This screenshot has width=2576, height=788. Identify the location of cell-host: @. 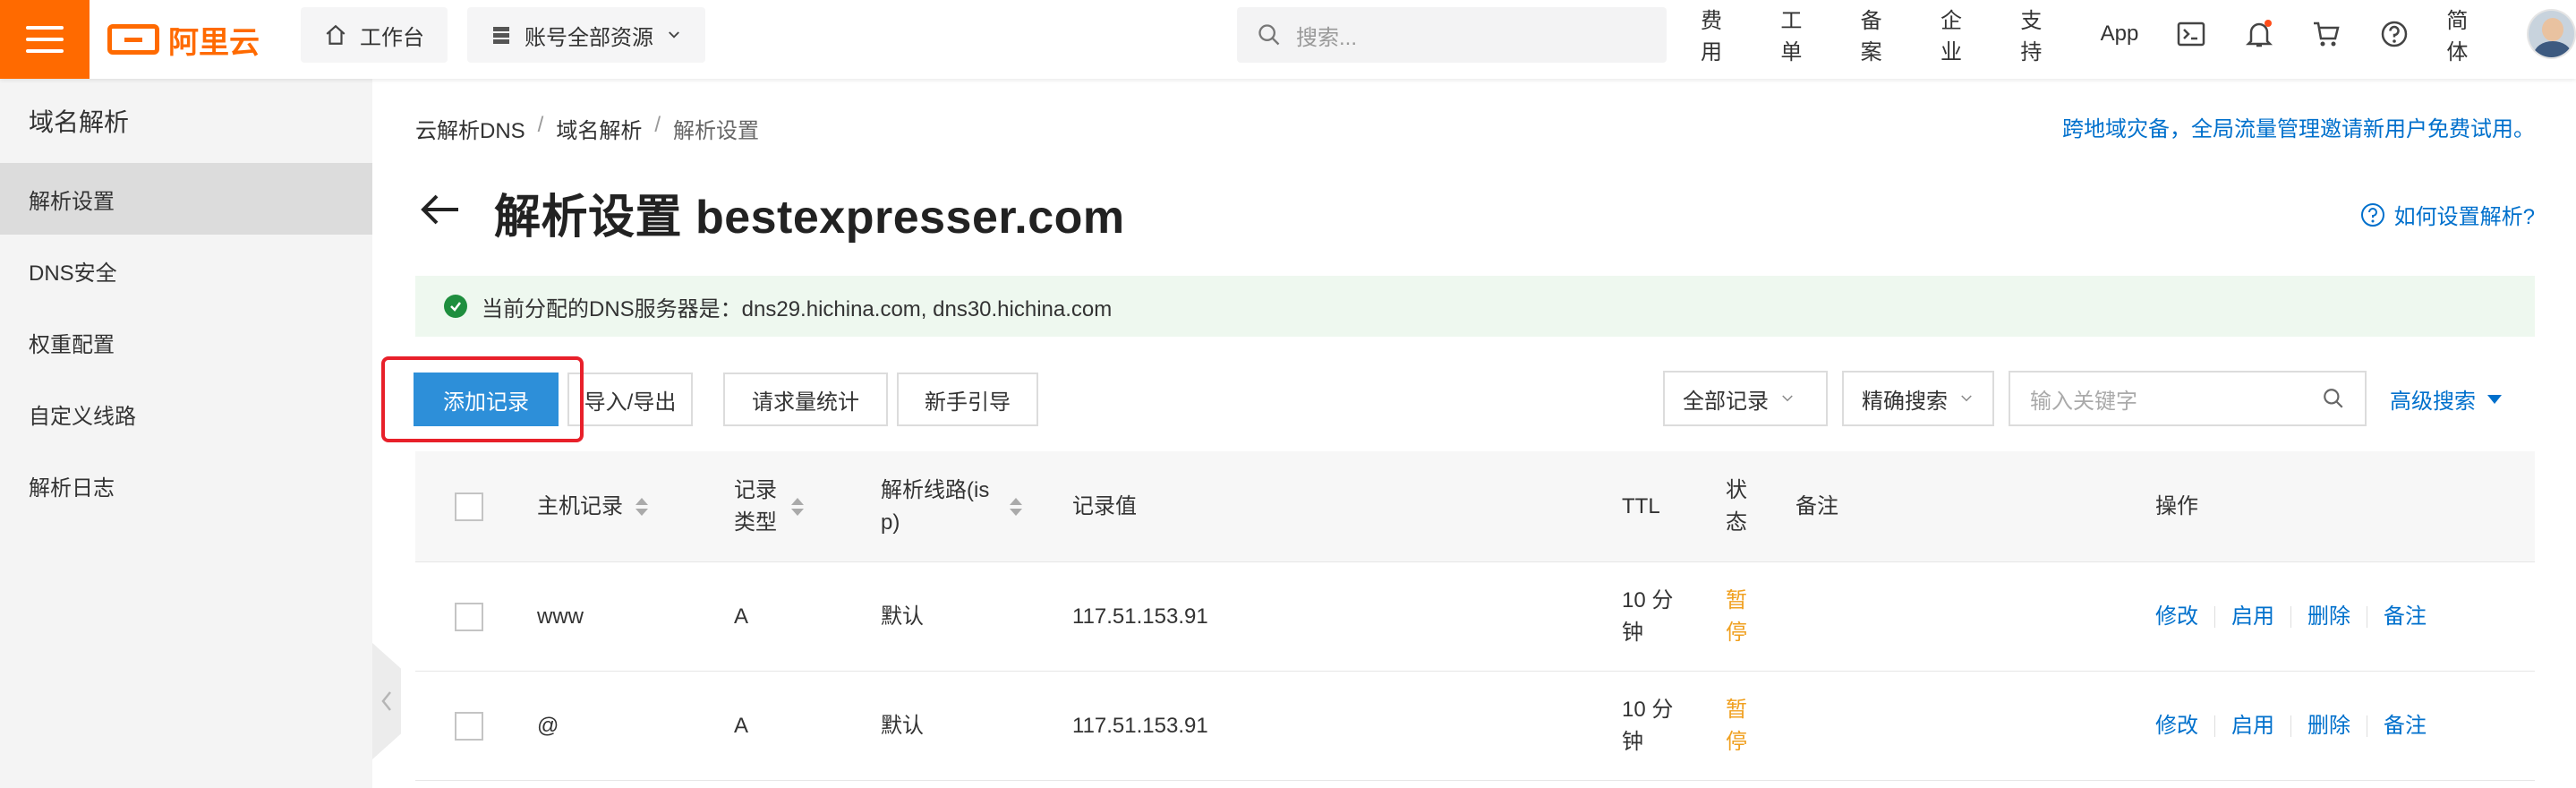
(548, 726).